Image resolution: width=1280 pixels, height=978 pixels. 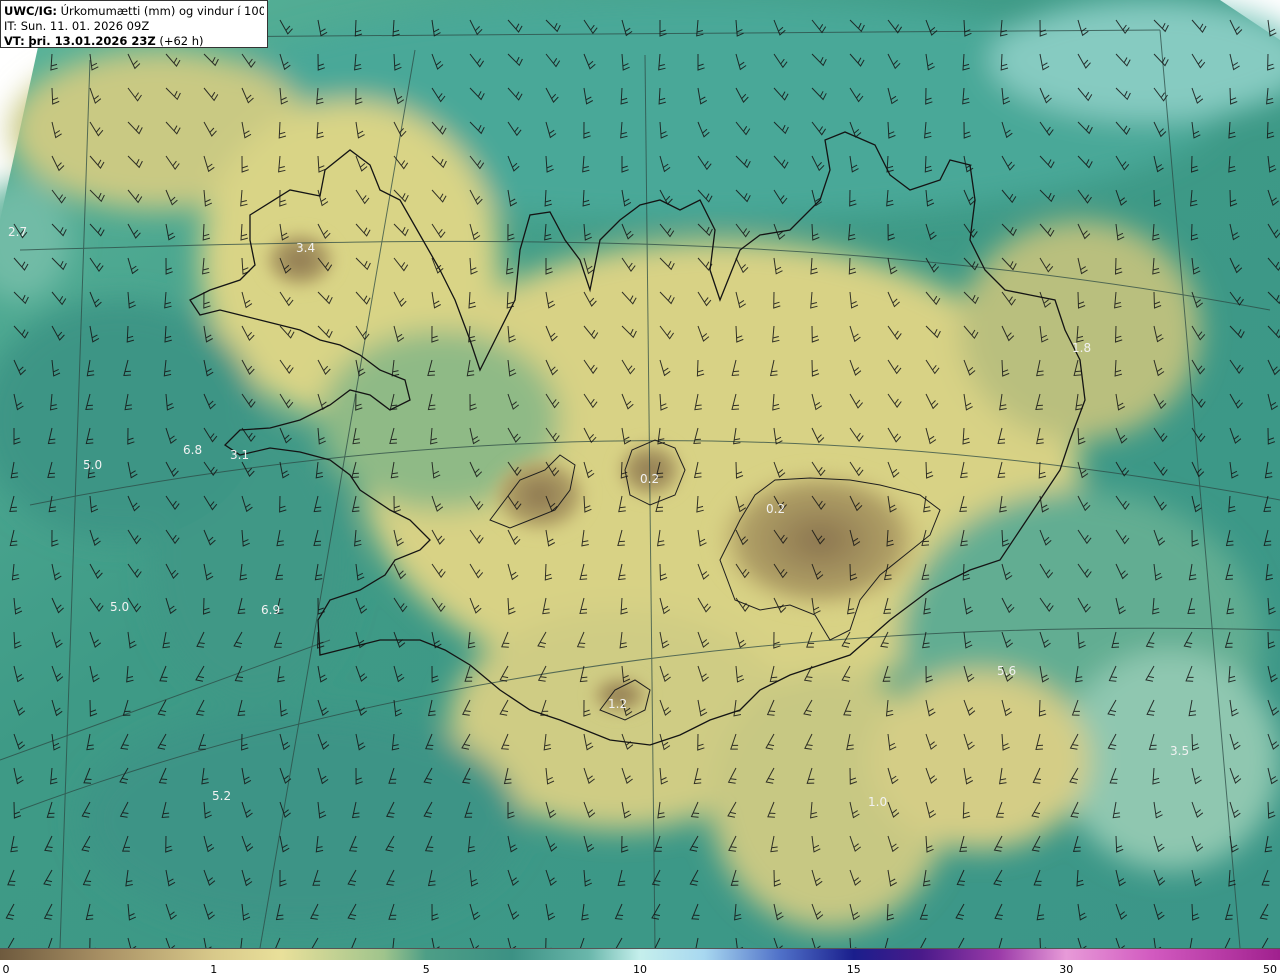 I want to click on value-label: 5.6, so click(x=1006, y=671).